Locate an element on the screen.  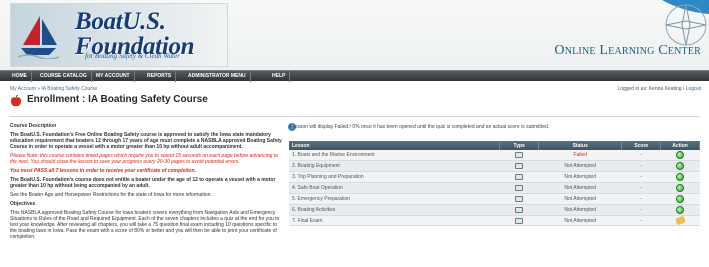
sailboat-icon is located at coordinates (39, 37).